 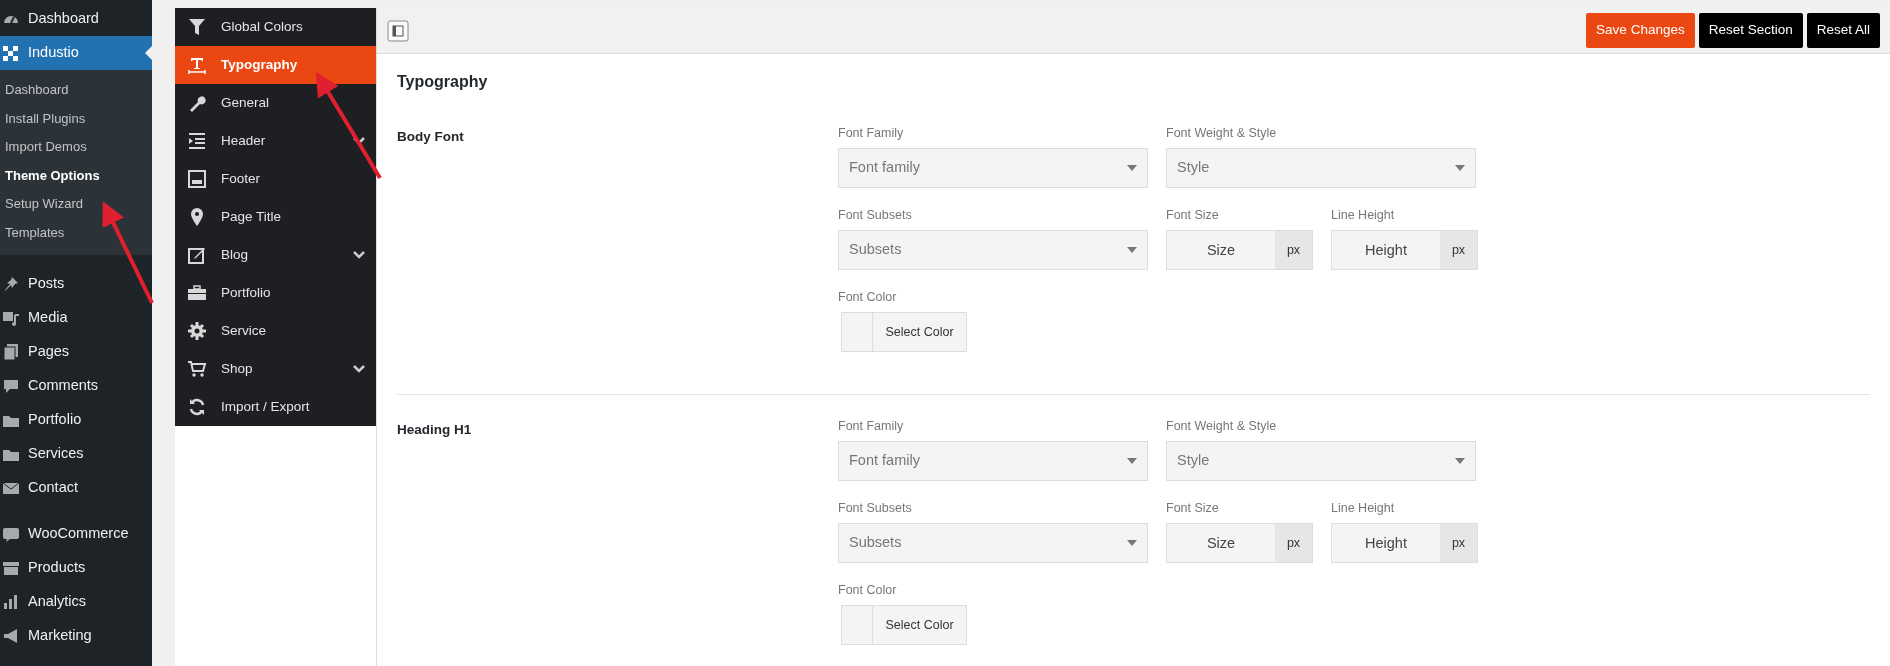 What do you see at coordinates (76, 318) in the screenshot?
I see `menu-item: Media` at bounding box center [76, 318].